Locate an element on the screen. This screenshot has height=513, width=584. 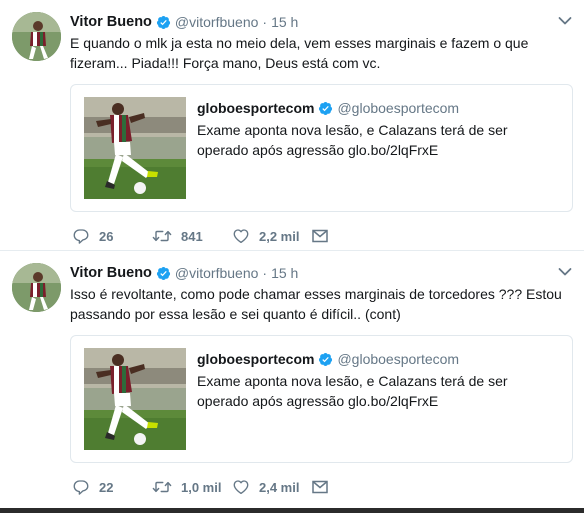
retweet-count: 841 is located at coordinates (192, 236).